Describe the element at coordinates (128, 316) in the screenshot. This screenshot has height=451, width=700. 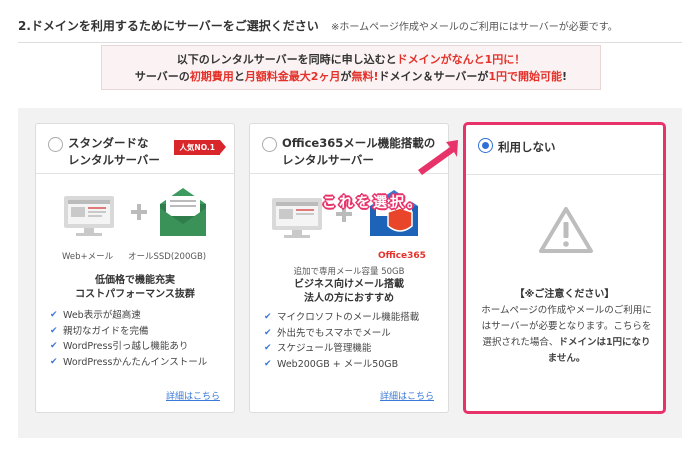
I see `feature-item: Web表示が超高速` at that location.